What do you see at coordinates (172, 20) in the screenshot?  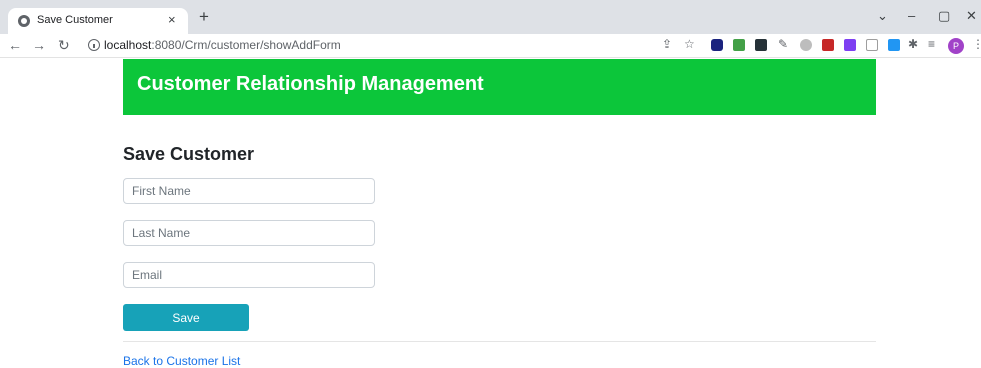 I see `close-tab-icon: ×` at bounding box center [172, 20].